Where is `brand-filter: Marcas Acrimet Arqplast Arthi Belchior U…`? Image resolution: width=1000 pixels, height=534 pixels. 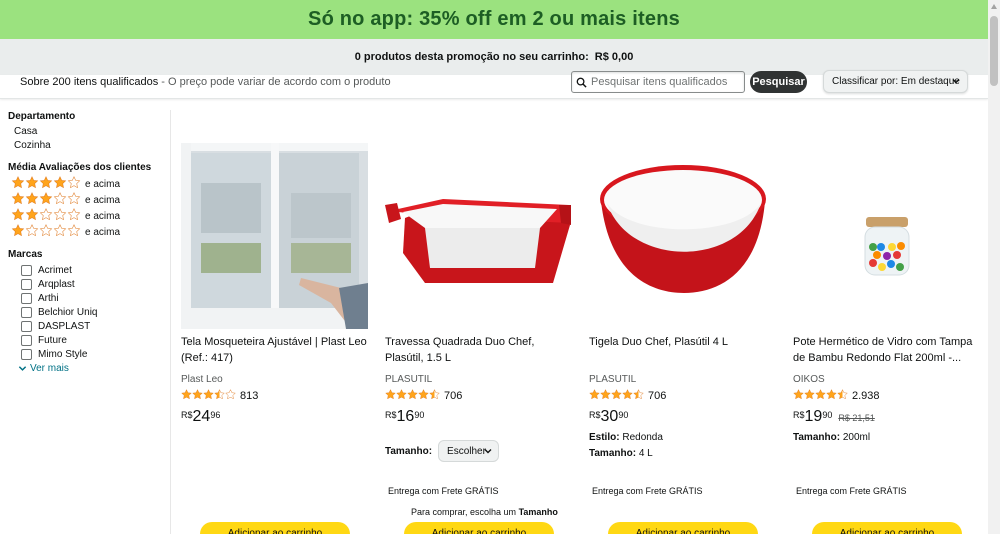 brand-filter: Marcas Acrimet Arqplast Arthi Belchior U… is located at coordinates (88, 312).